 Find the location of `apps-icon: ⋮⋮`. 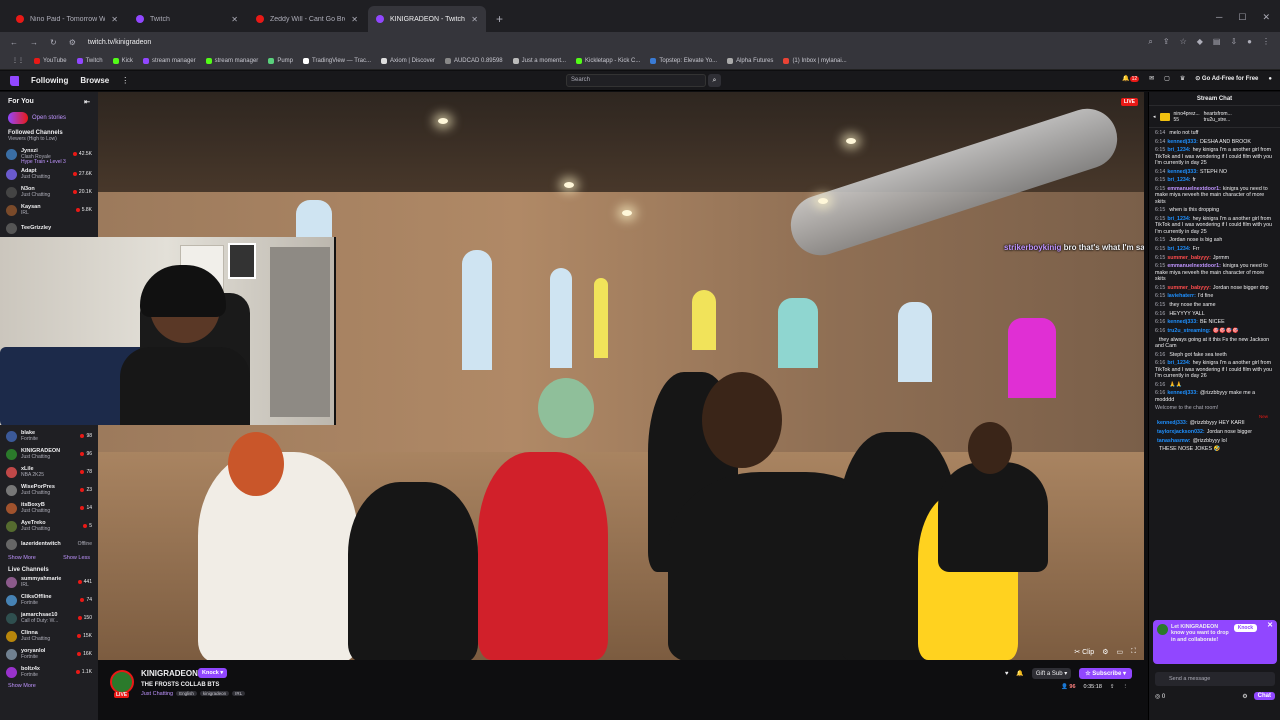

apps-icon: ⋮⋮ is located at coordinates (18, 60).